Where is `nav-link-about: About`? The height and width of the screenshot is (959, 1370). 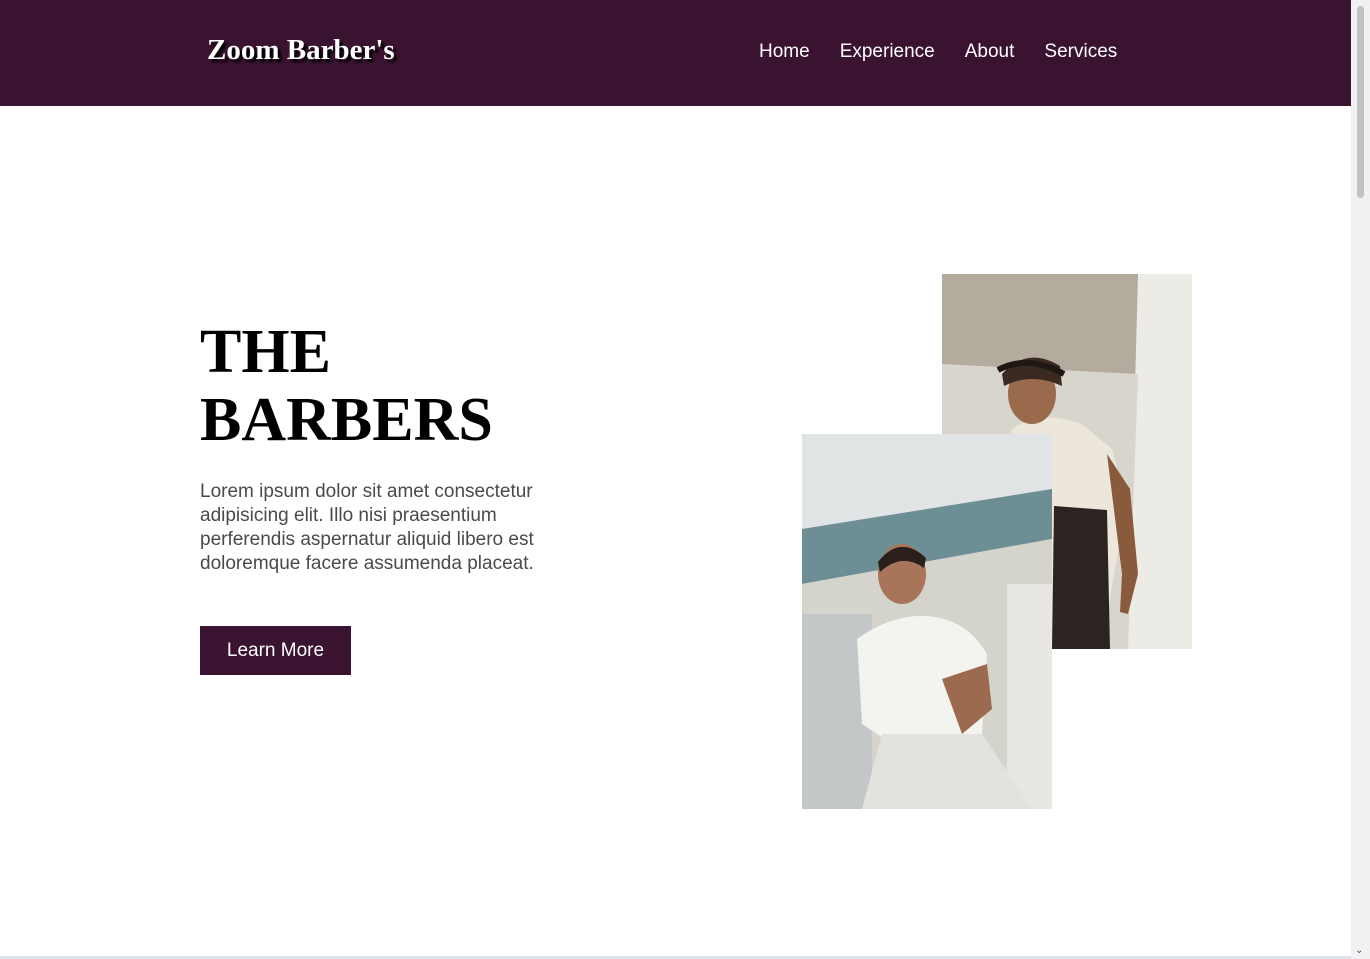
nav-link-about: About is located at coordinates (990, 52).